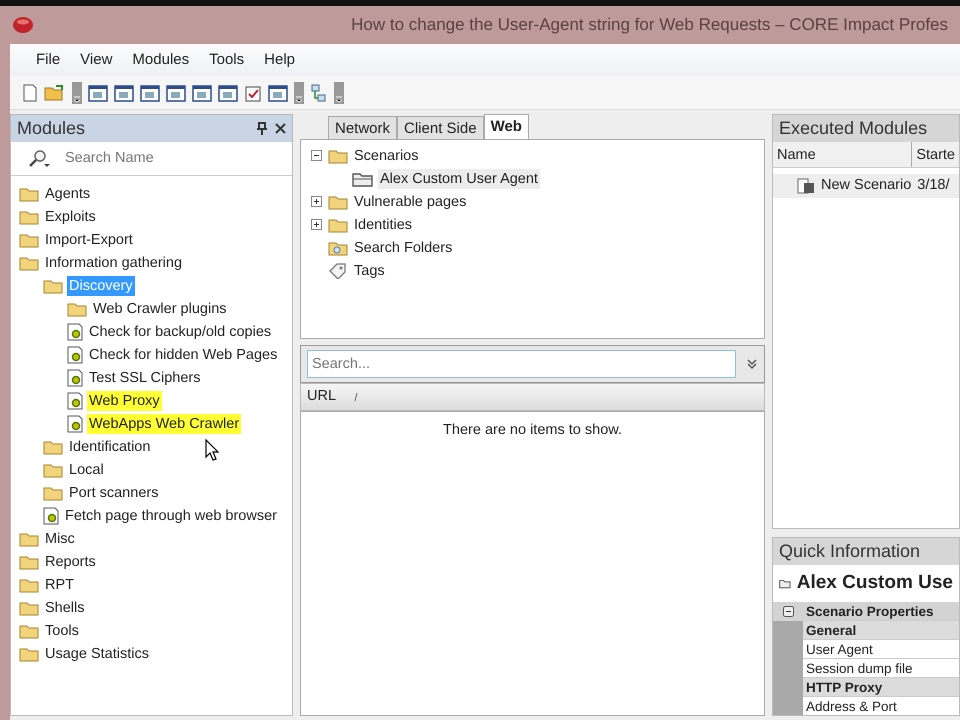 This screenshot has height=720, width=960. I want to click on window-title: How to change the User-Agent string for Web Requests – CORE Impact Profes, so click(649, 25).